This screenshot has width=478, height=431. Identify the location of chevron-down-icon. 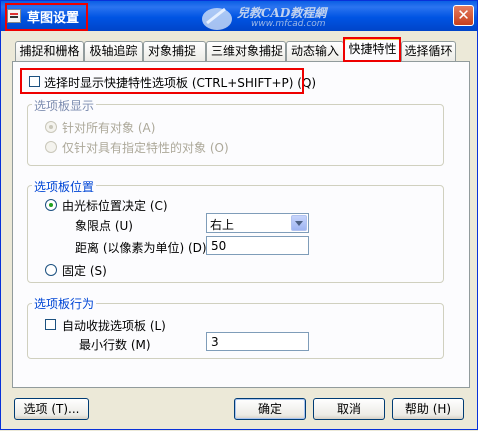
(299, 223).